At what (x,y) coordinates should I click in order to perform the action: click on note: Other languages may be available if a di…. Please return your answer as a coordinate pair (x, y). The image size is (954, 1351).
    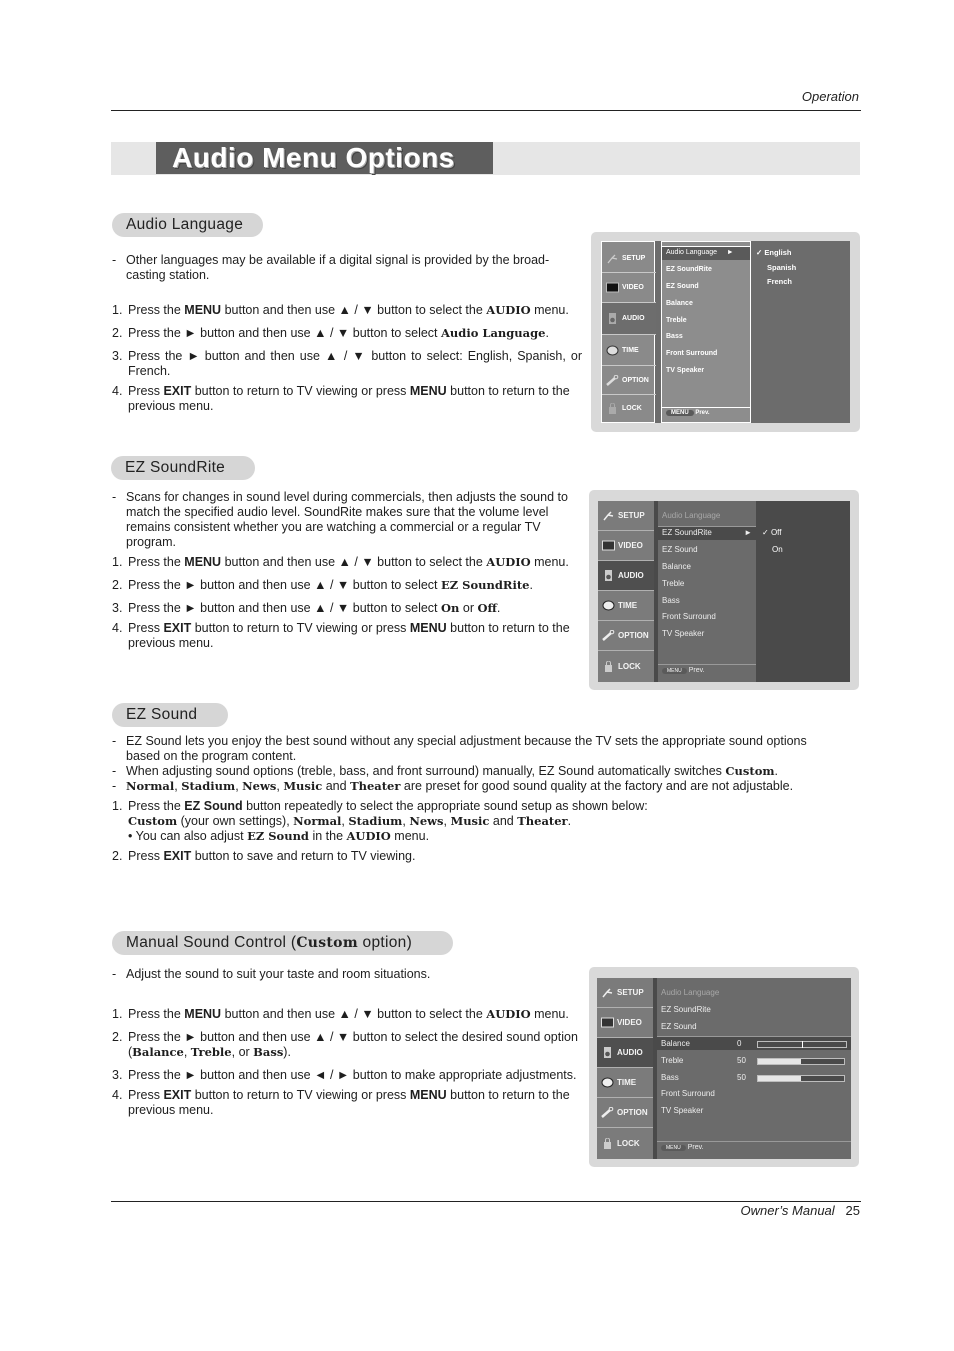
    Looking at the image, I should click on (347, 268).